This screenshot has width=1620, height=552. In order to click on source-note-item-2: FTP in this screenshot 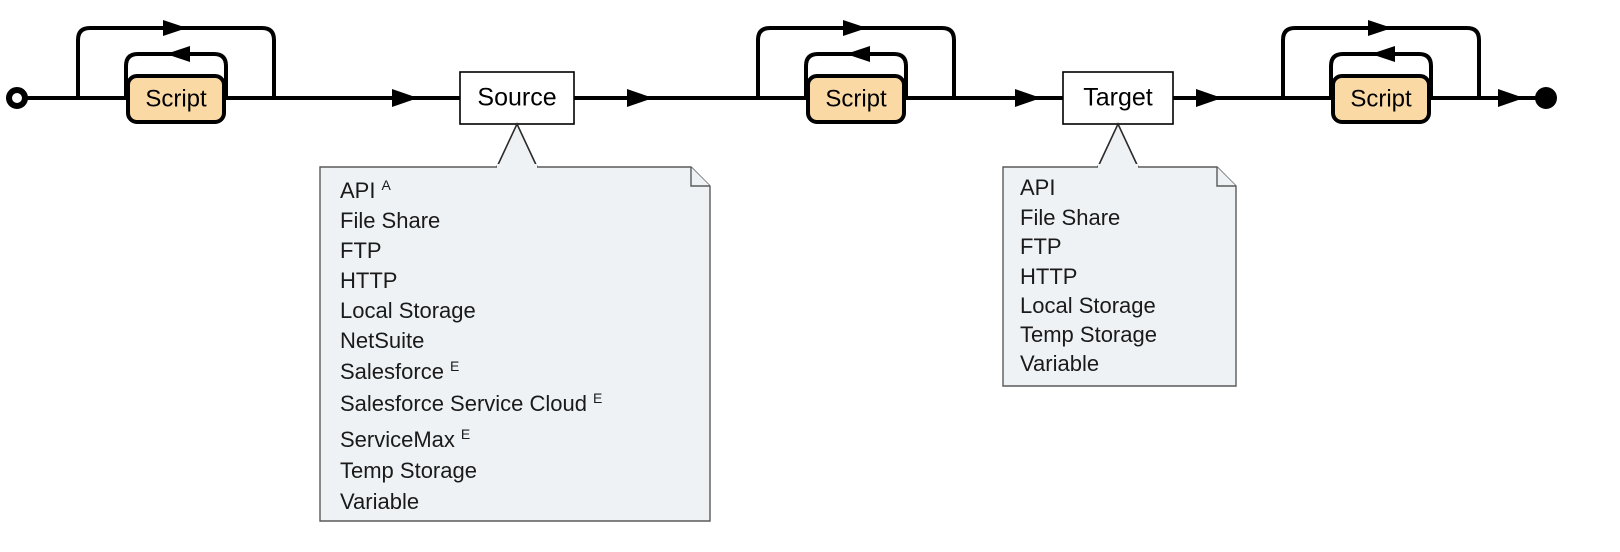, I will do `click(361, 250)`.